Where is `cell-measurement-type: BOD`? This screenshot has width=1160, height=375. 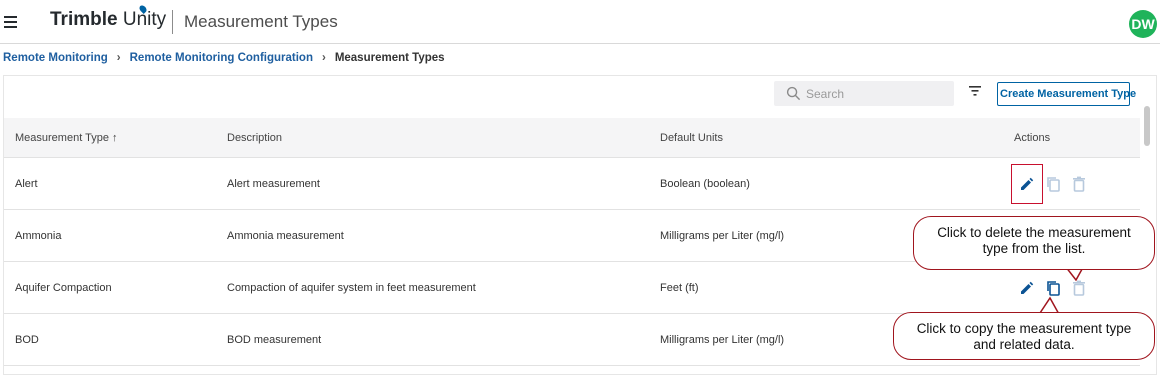 cell-measurement-type: BOD is located at coordinates (27, 340).